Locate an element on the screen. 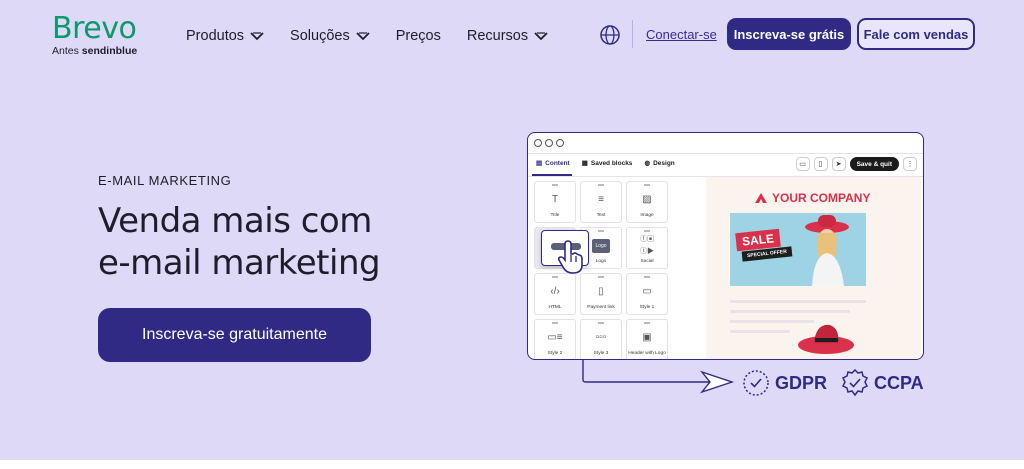 The height and width of the screenshot is (469, 1024). editor-top-divider is located at coordinates (725, 153).